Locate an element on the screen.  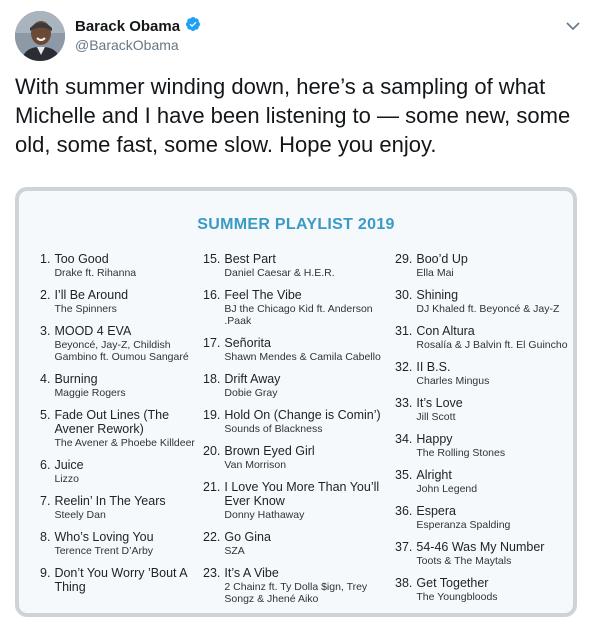
song-title: Brown Eyed Girl is located at coordinates (269, 451).